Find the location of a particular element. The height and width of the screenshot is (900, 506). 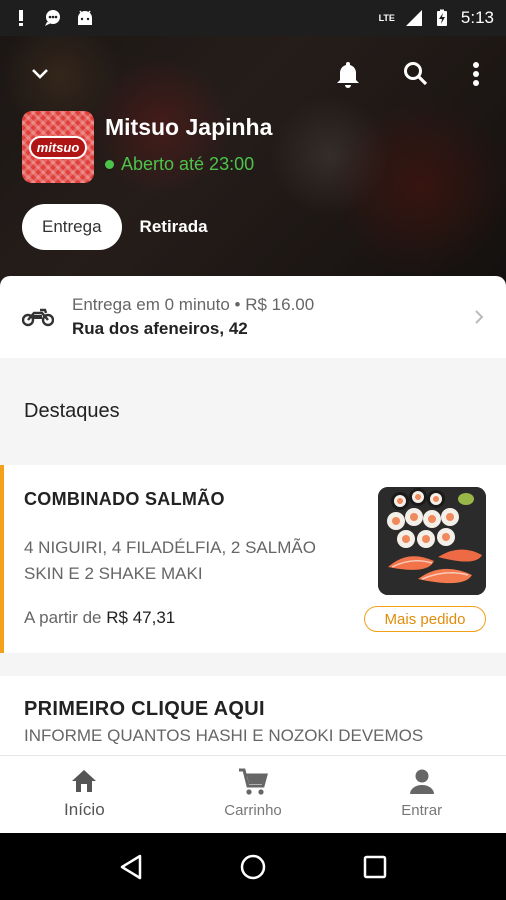

chevron-down-icon is located at coordinates (40, 74).